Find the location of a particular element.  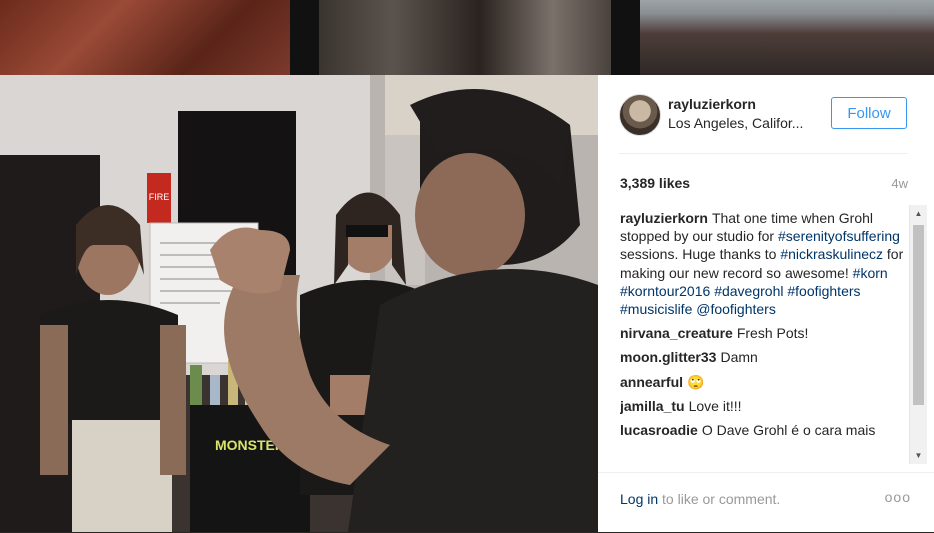

background-thumbnail-strip is located at coordinates (467, 37).